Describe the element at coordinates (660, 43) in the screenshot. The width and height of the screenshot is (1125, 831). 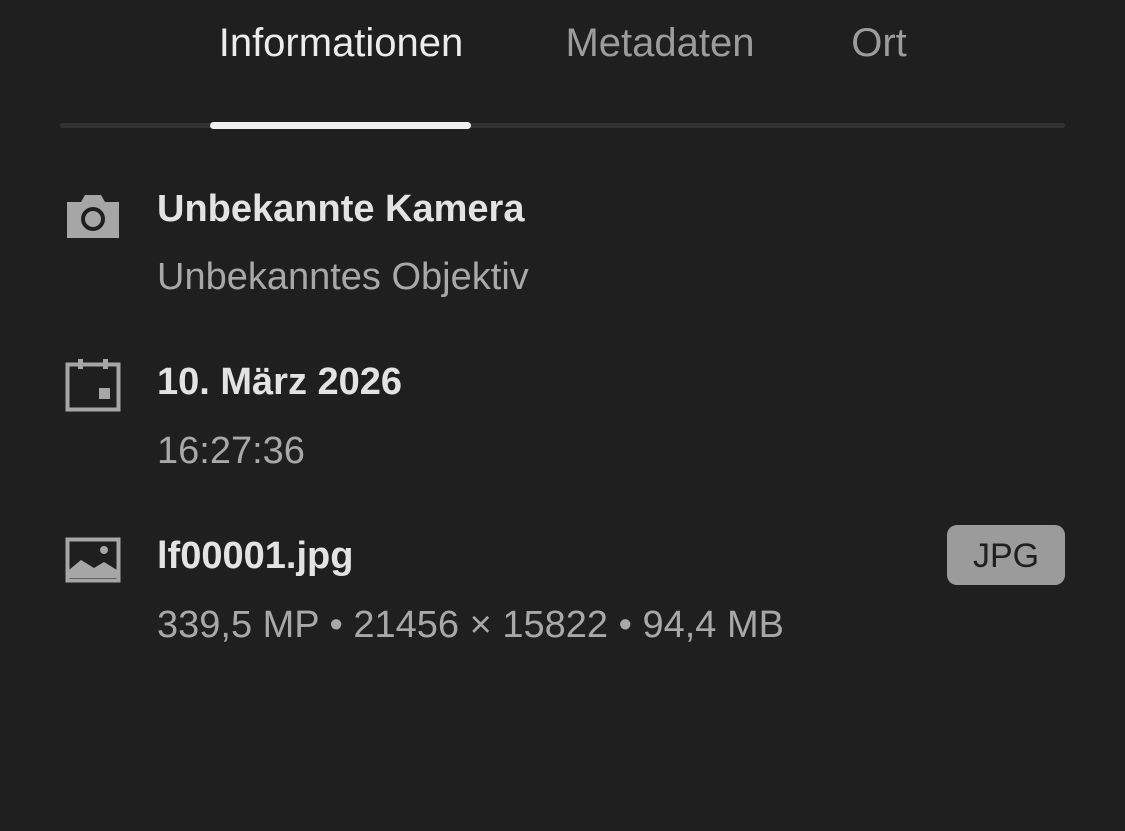
I see `tab-metadaten: Metadaten` at that location.